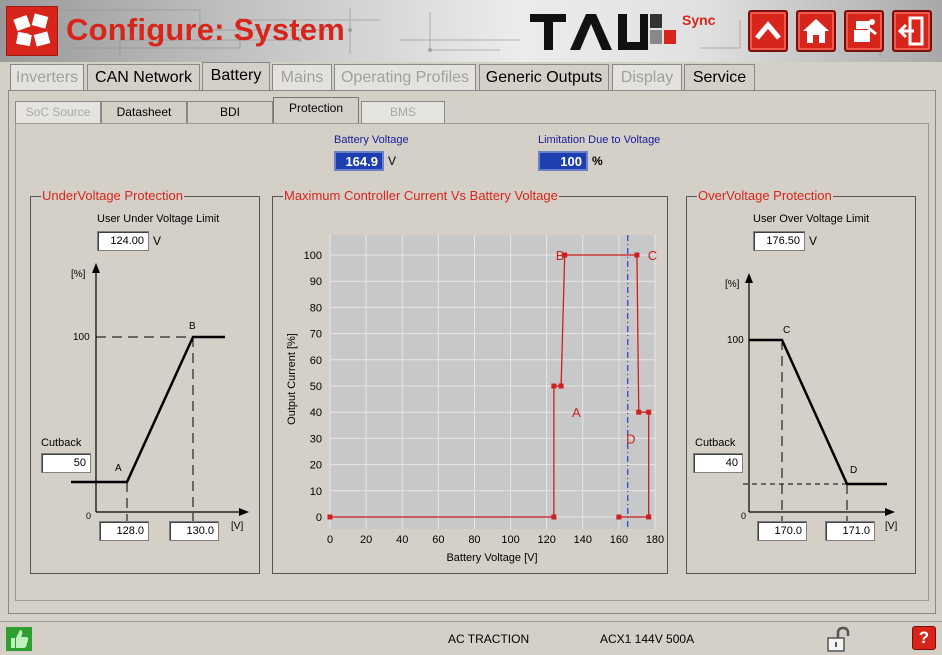  Describe the element at coordinates (192, 326) in the screenshot. I see `uv-point-b: B` at that location.